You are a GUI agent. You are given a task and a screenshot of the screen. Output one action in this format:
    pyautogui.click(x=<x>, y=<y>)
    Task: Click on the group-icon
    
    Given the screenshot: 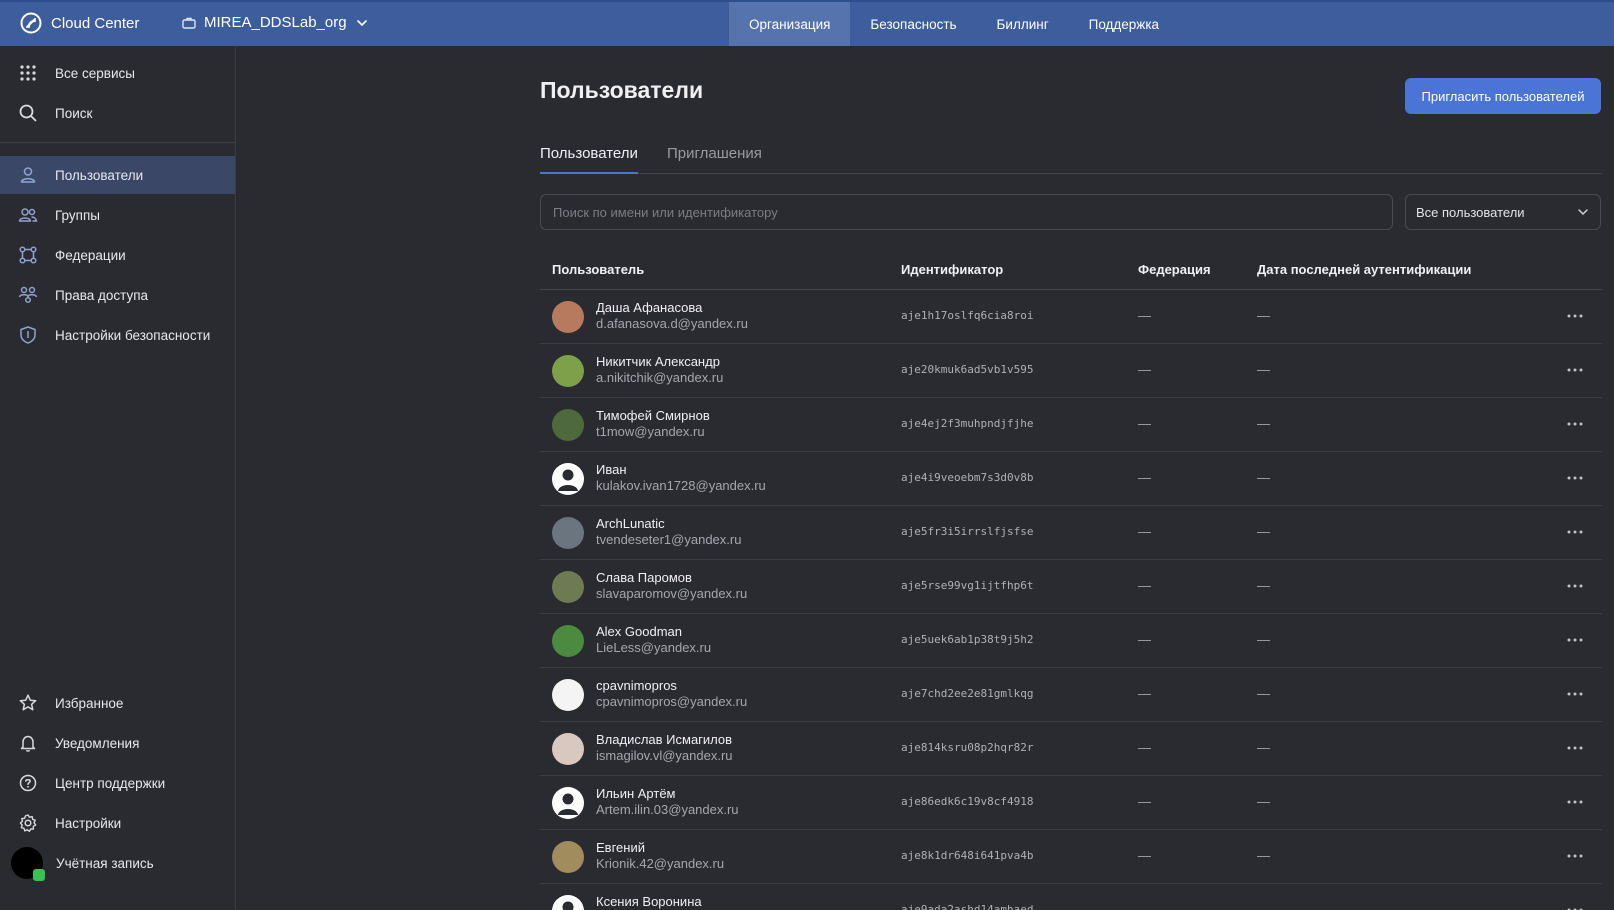 What is the action you would take?
    pyautogui.click(x=28, y=215)
    